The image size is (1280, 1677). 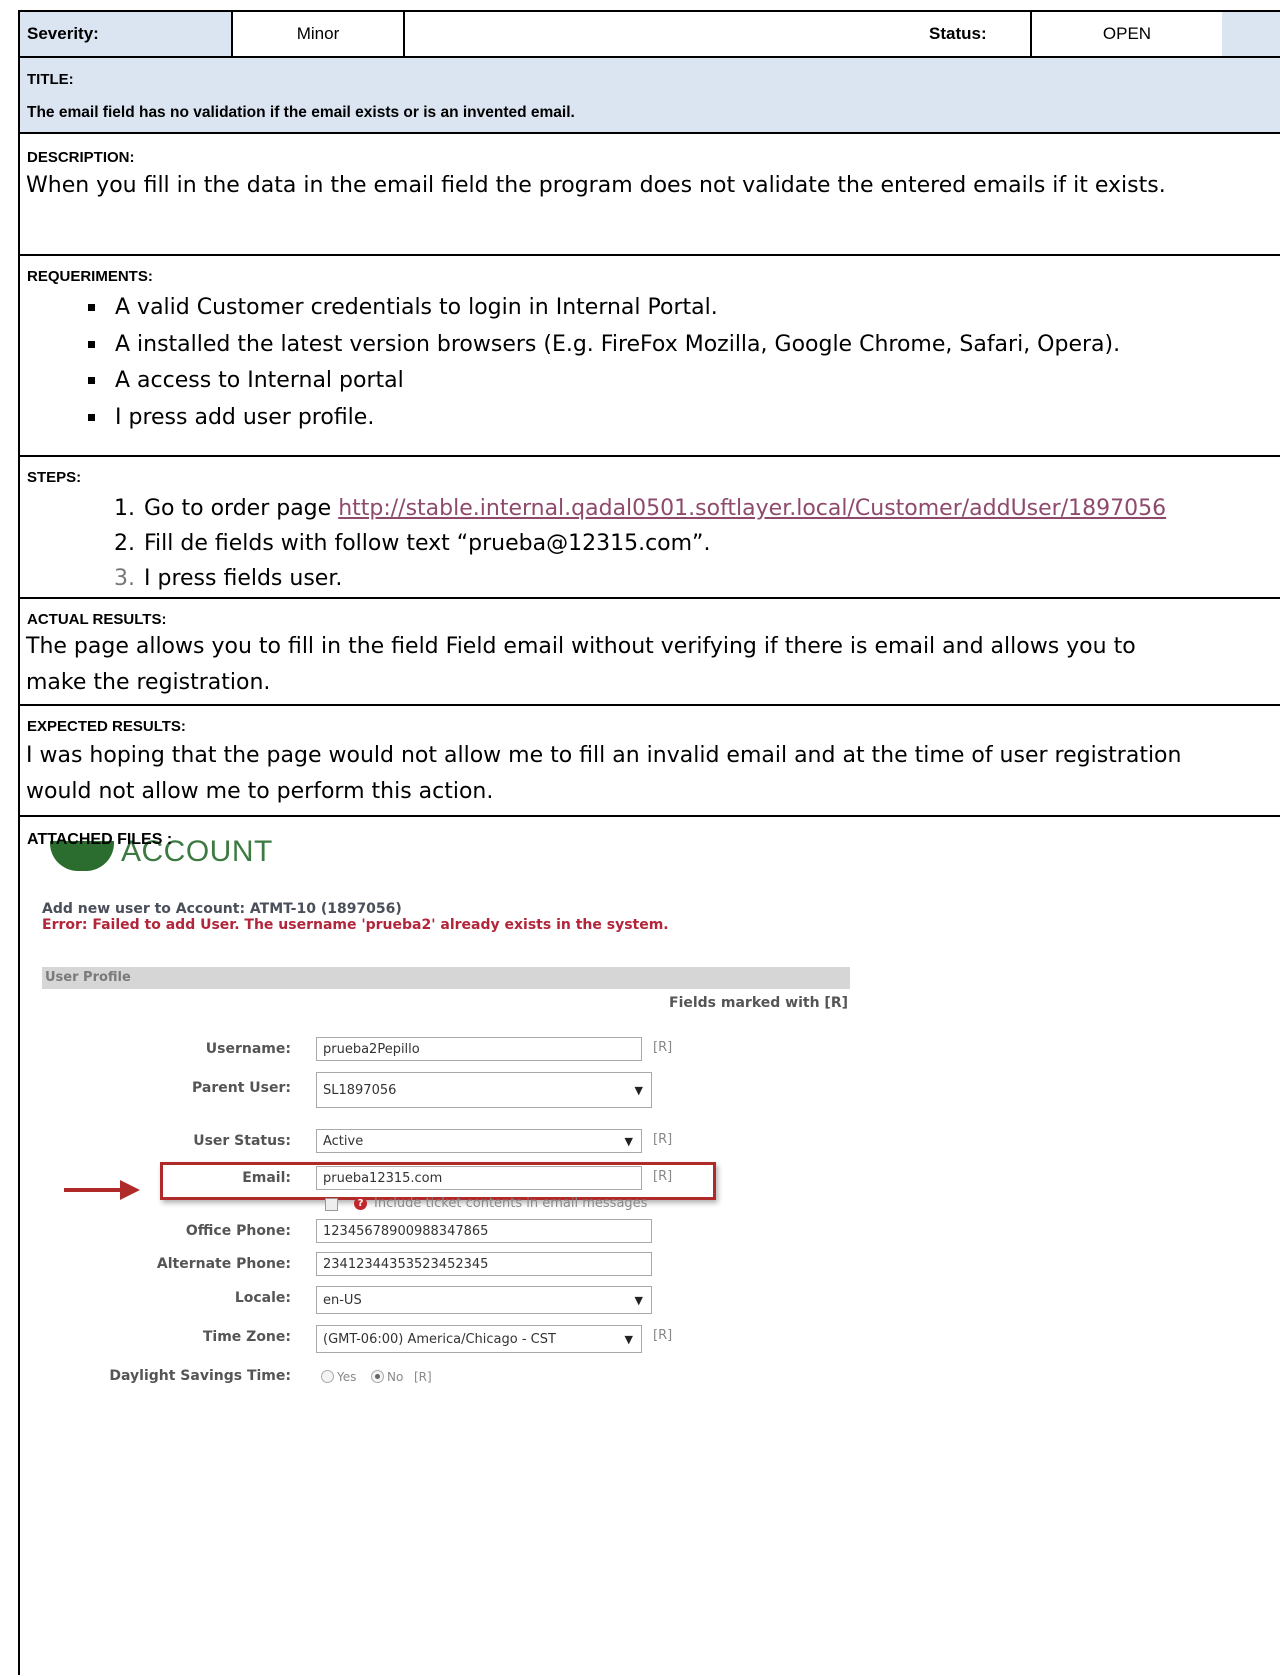 I want to click on user-status-select: Active ▼, so click(x=479, y=1141).